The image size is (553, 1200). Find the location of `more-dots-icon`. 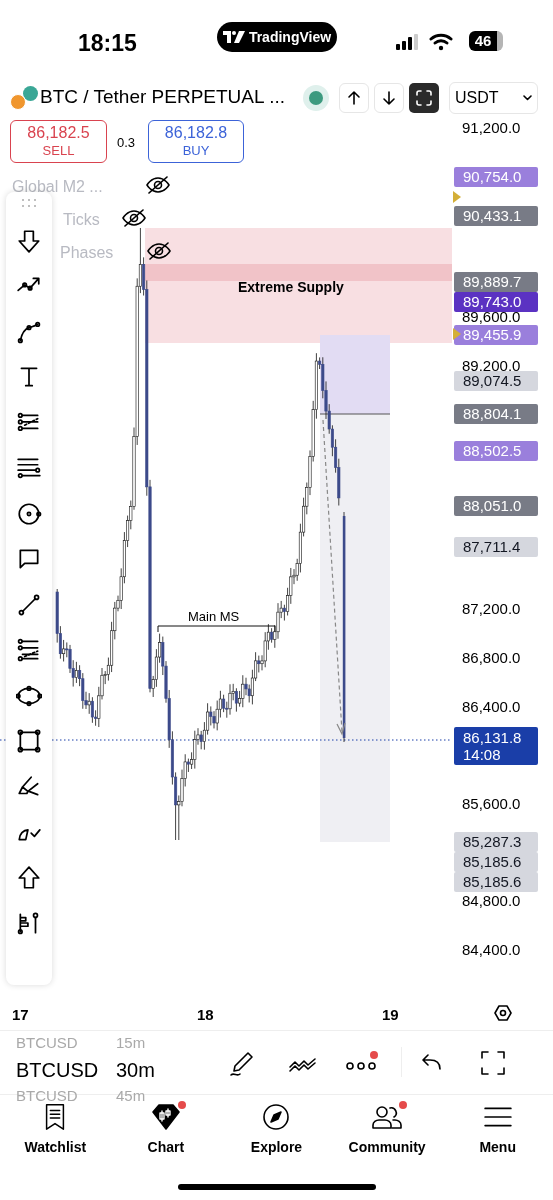

more-dots-icon is located at coordinates (361, 1066).